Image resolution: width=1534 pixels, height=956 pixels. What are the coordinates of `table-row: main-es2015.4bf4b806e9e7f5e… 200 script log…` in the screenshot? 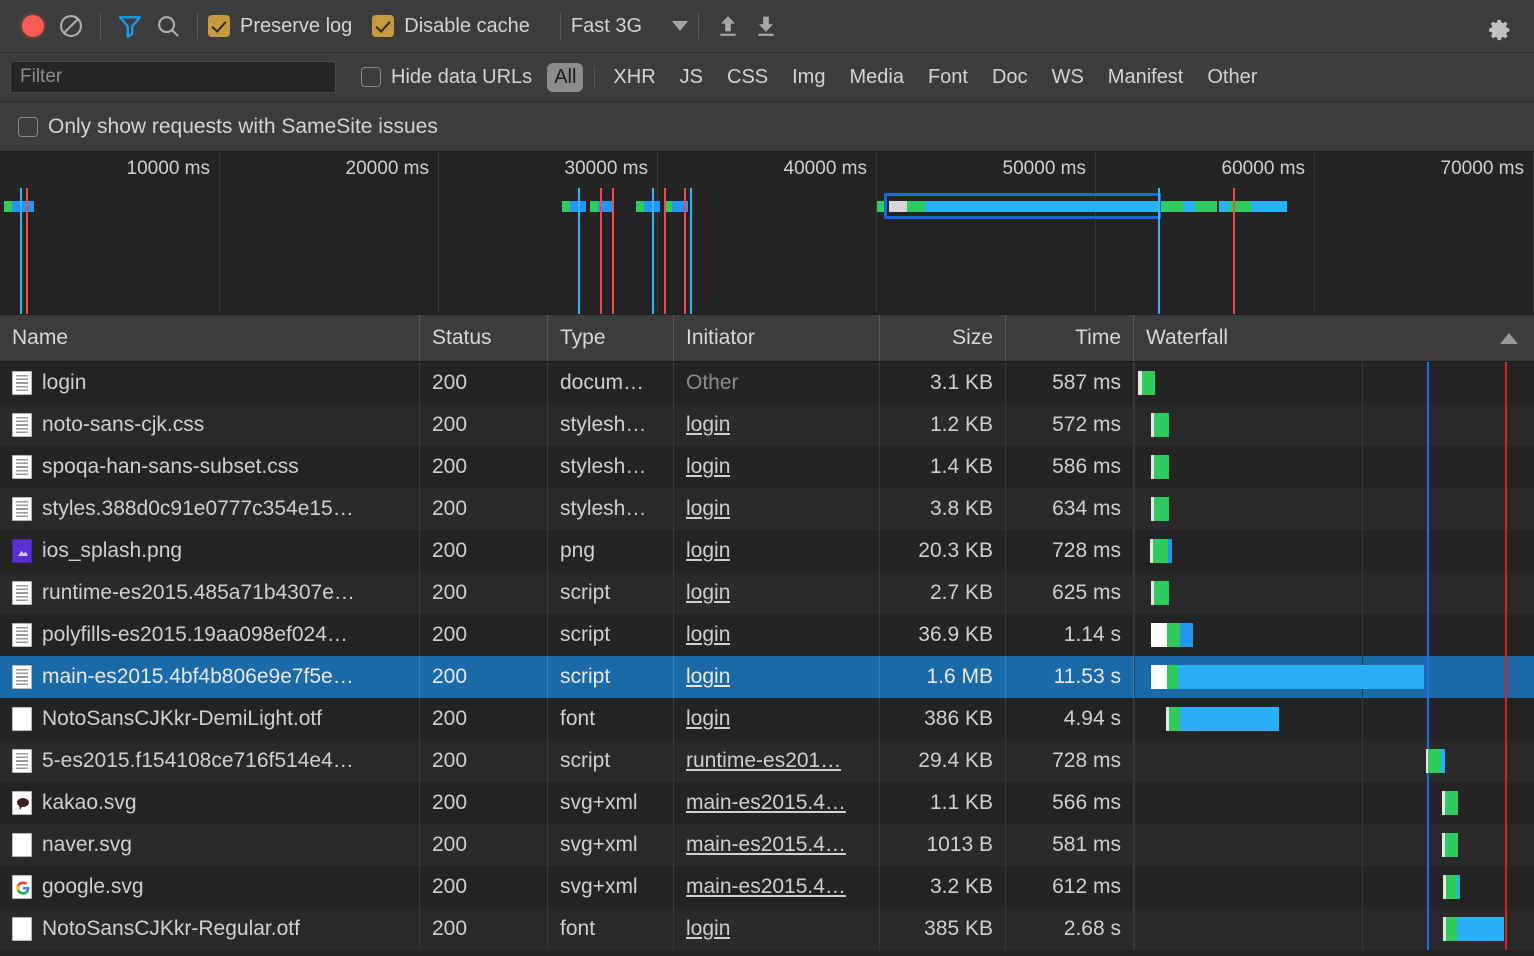 It's located at (767, 677).